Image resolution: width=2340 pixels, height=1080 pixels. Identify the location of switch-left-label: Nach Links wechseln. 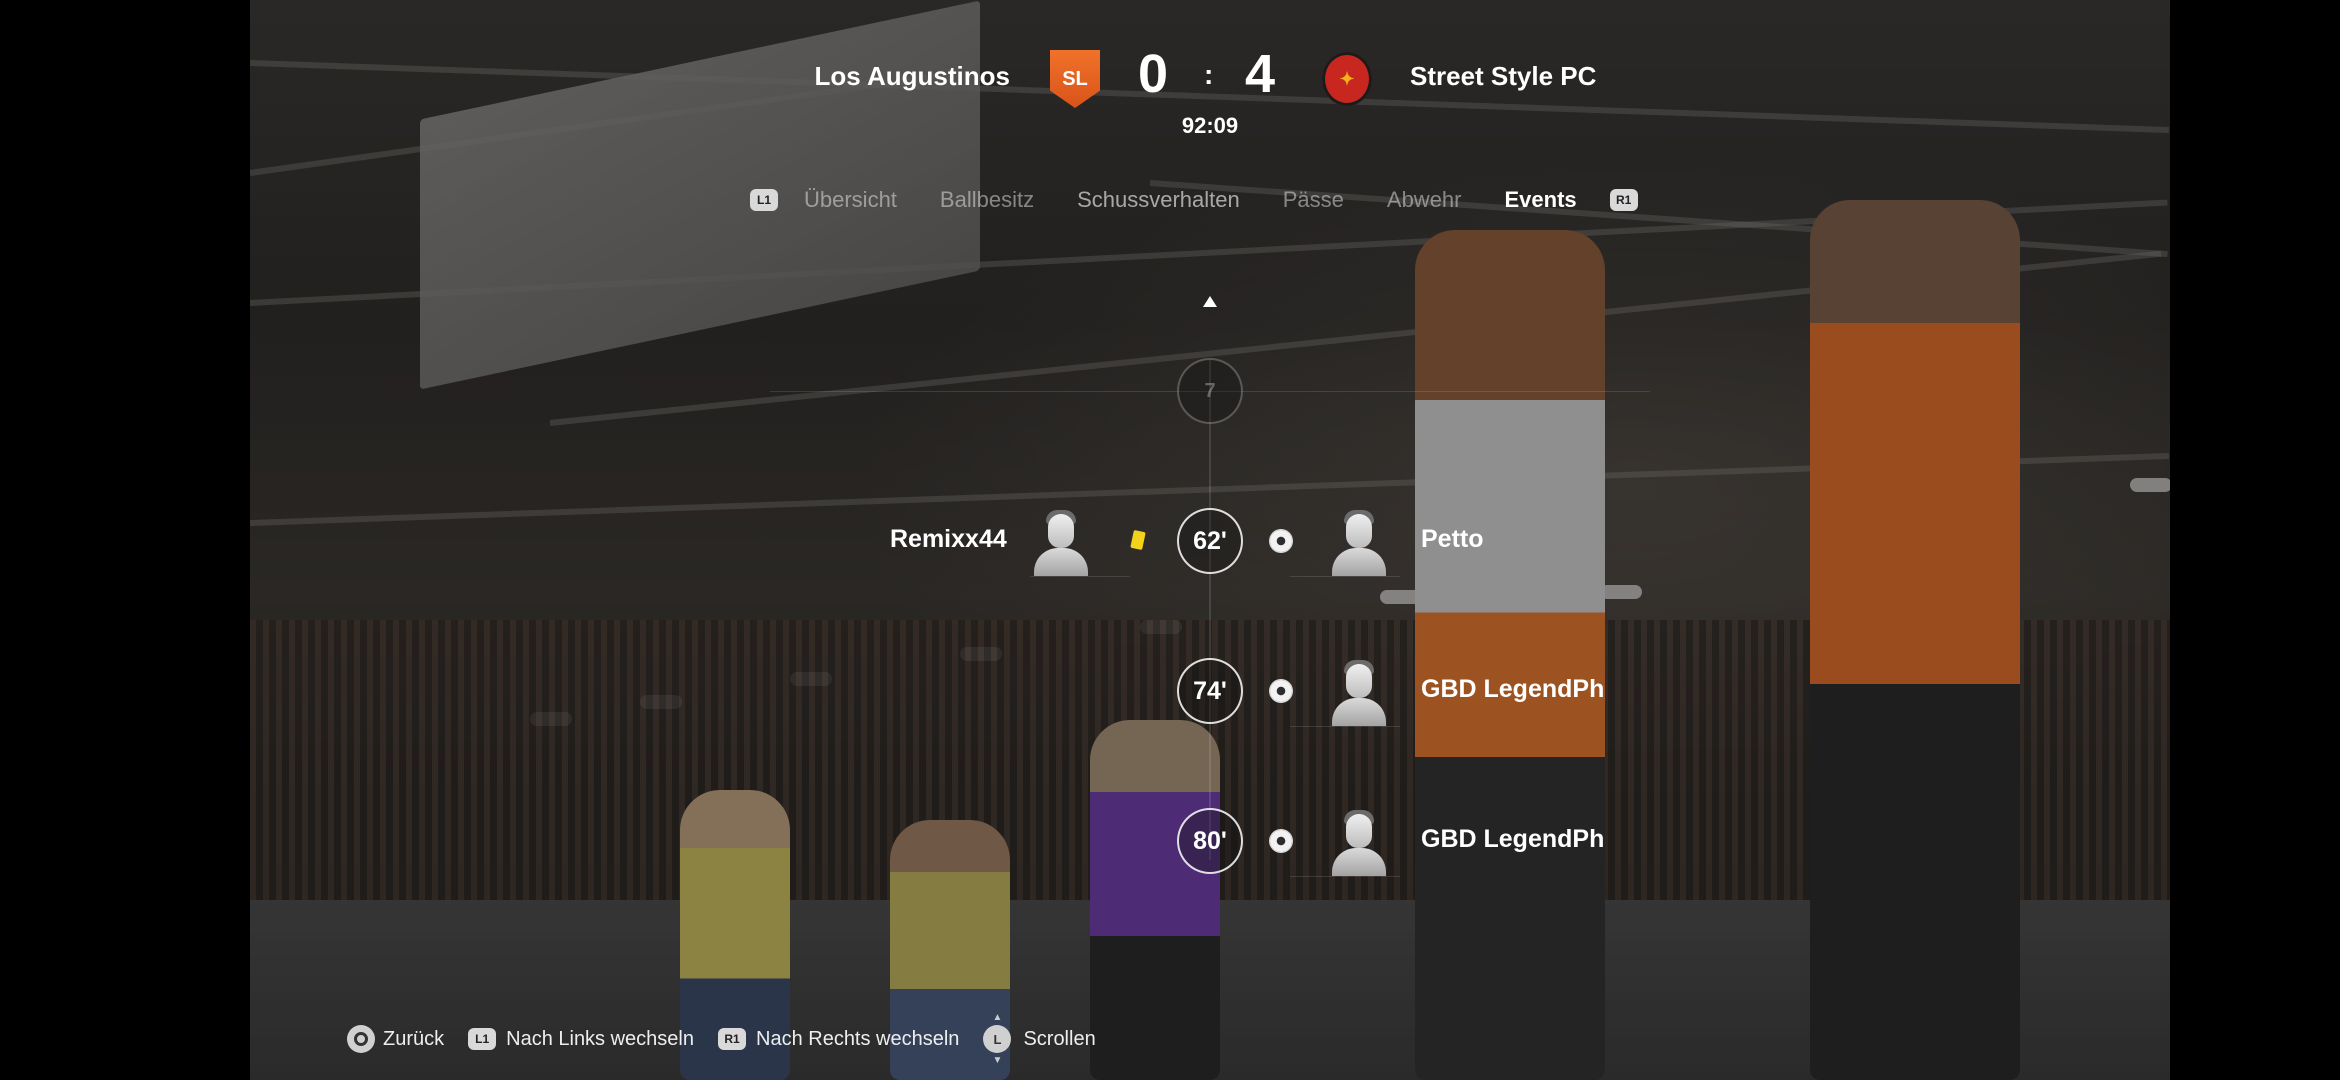
(600, 1038).